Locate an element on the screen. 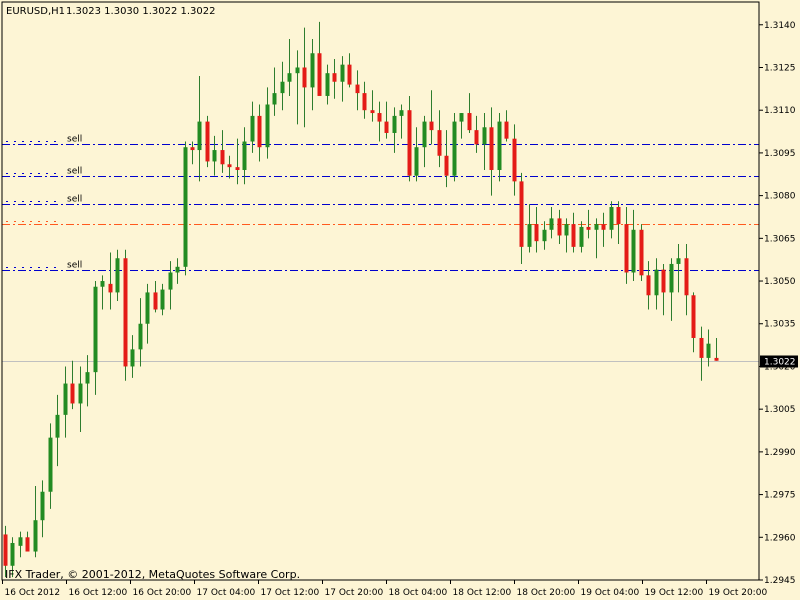 This screenshot has width=800, height=600. y-tick-label: 1.3035 is located at coordinates (780, 325).